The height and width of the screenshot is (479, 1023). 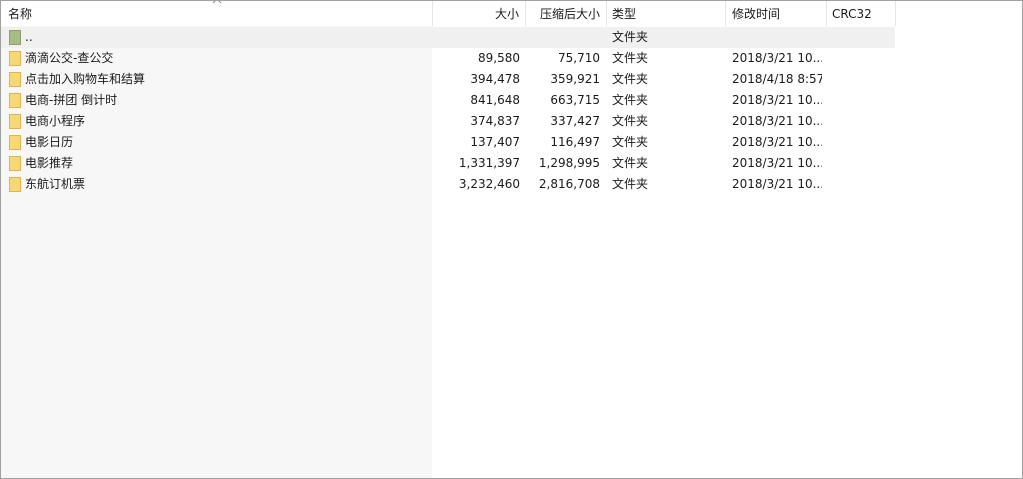 What do you see at coordinates (575, 79) in the screenshot?
I see `file-packed-size: 359,921` at bounding box center [575, 79].